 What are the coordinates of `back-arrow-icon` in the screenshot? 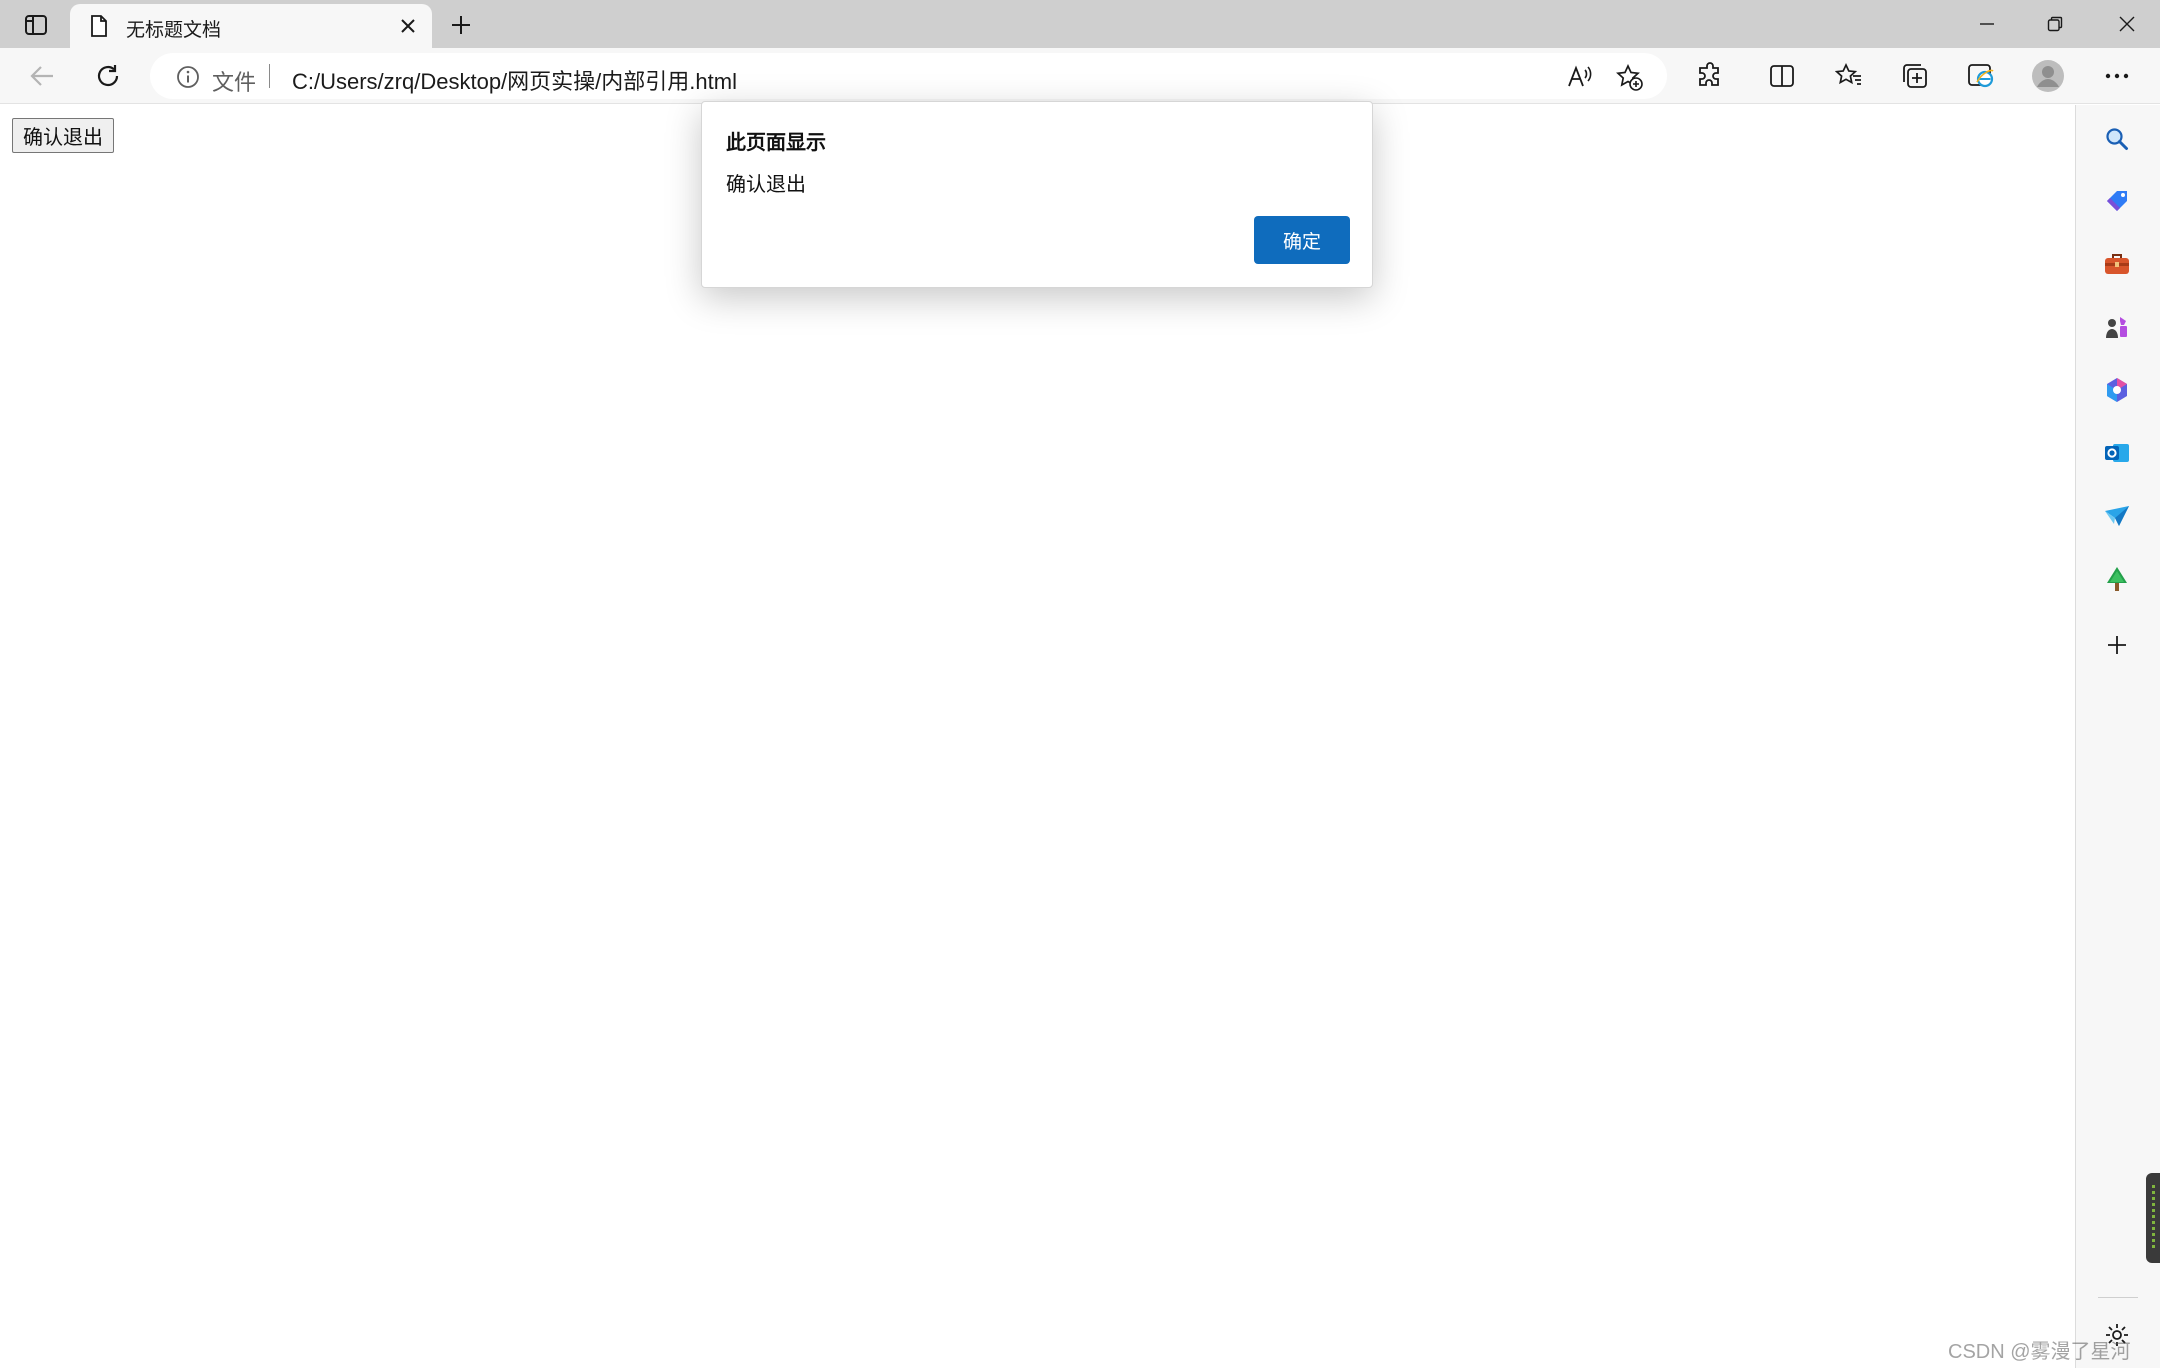 It's located at (41, 76).